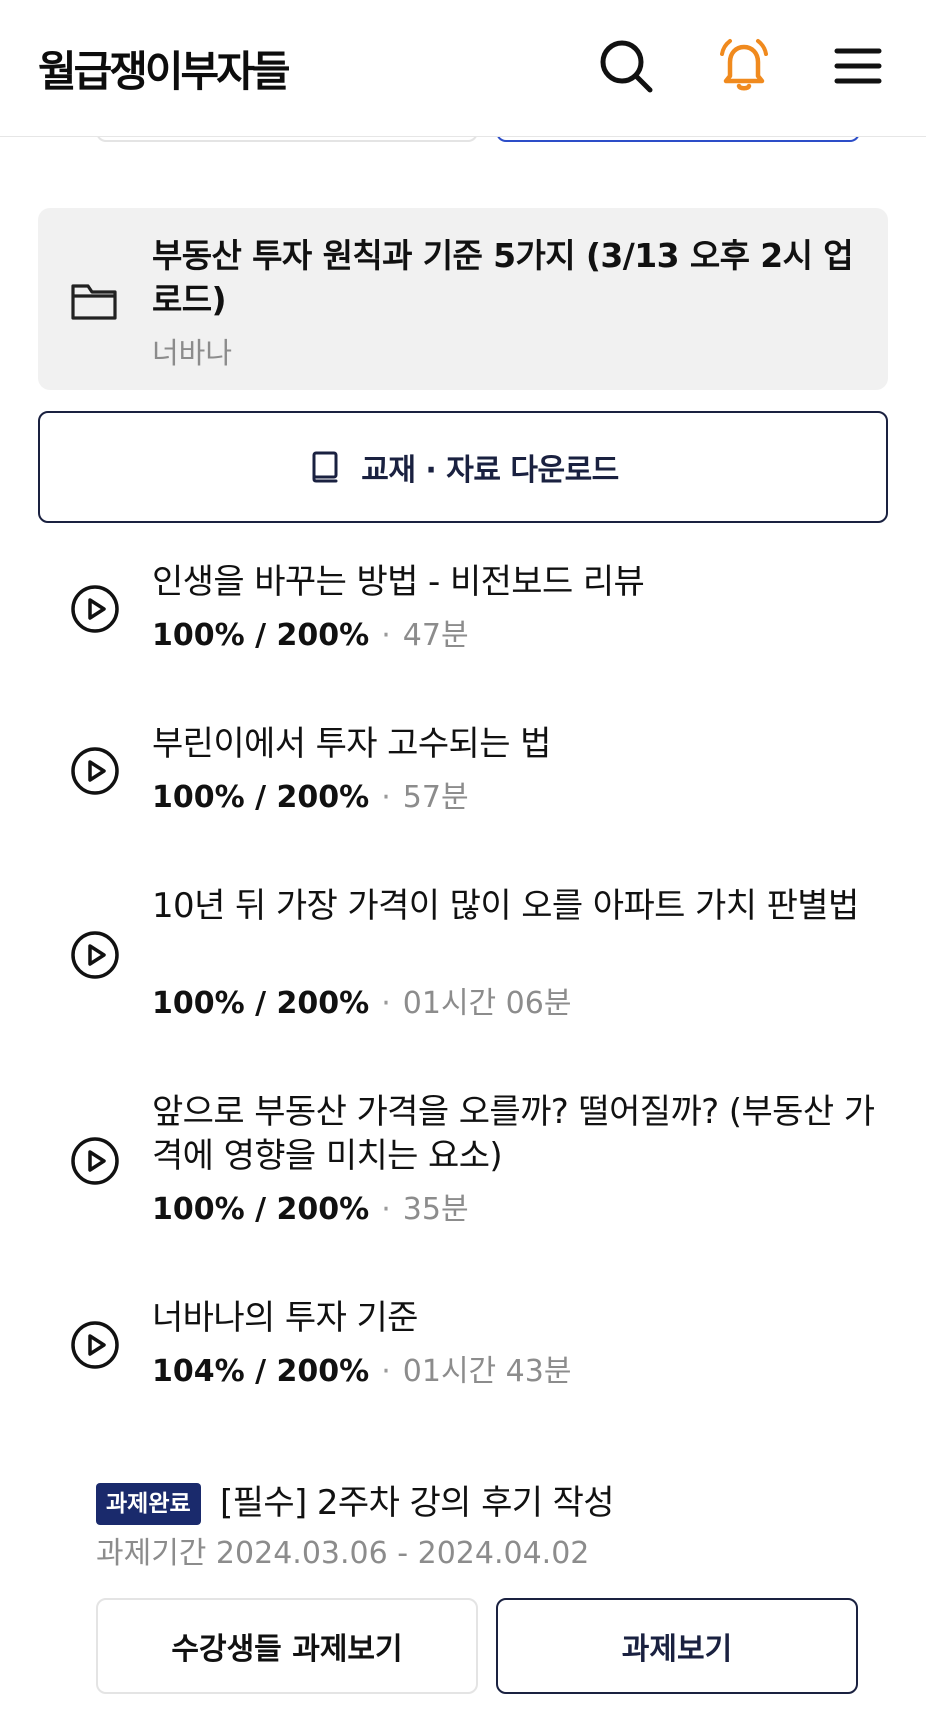 The width and height of the screenshot is (926, 1732). I want to click on lecture-title: 부린이에서 투자 고수되는 법, so click(351, 744).